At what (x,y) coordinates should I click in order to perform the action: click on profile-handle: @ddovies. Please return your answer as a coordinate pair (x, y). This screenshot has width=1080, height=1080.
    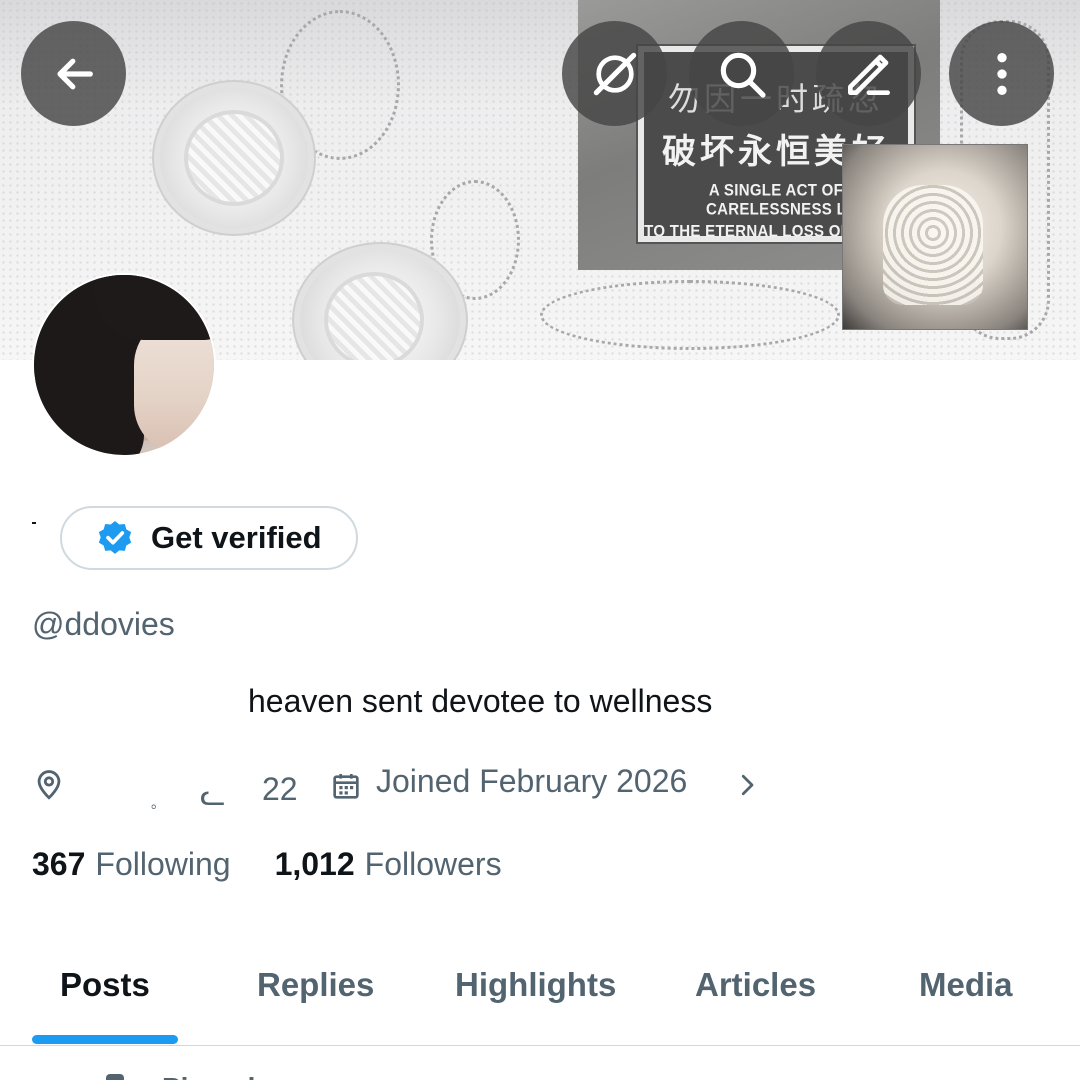
    Looking at the image, I should click on (103, 624).